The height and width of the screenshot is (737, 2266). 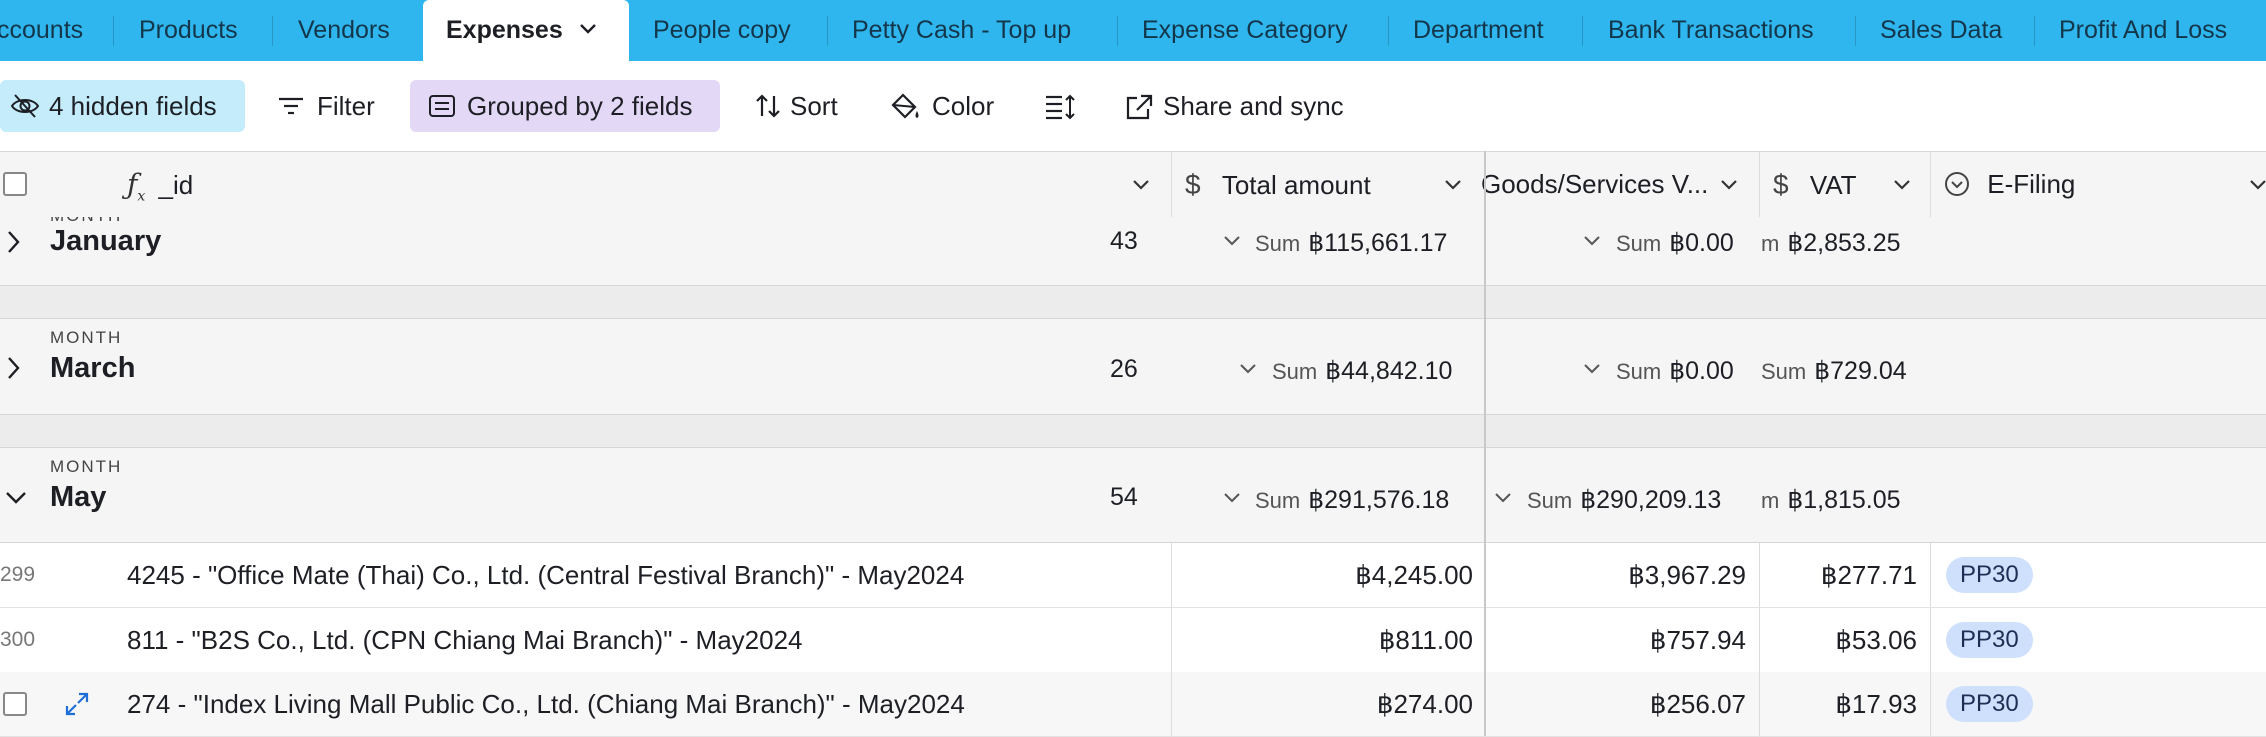 What do you see at coordinates (18, 574) in the screenshot?
I see `row-number: 299` at bounding box center [18, 574].